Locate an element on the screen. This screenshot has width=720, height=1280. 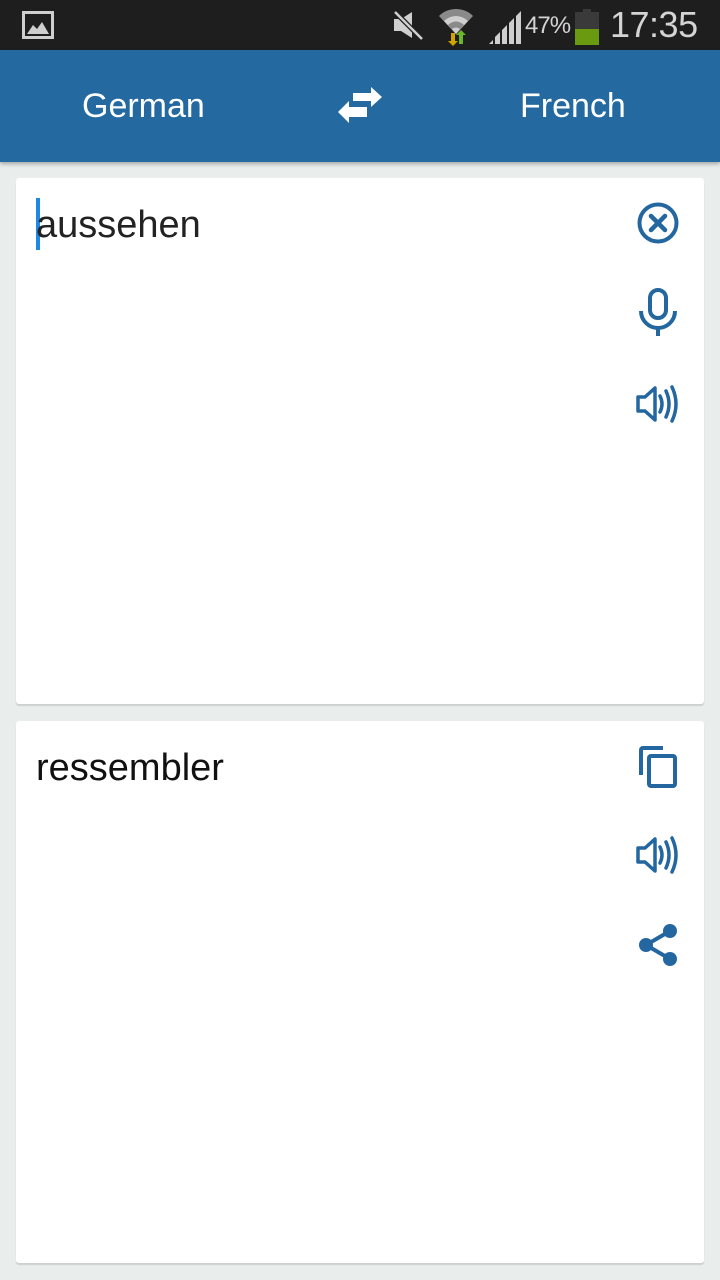
copy-icon is located at coordinates (658, 767).